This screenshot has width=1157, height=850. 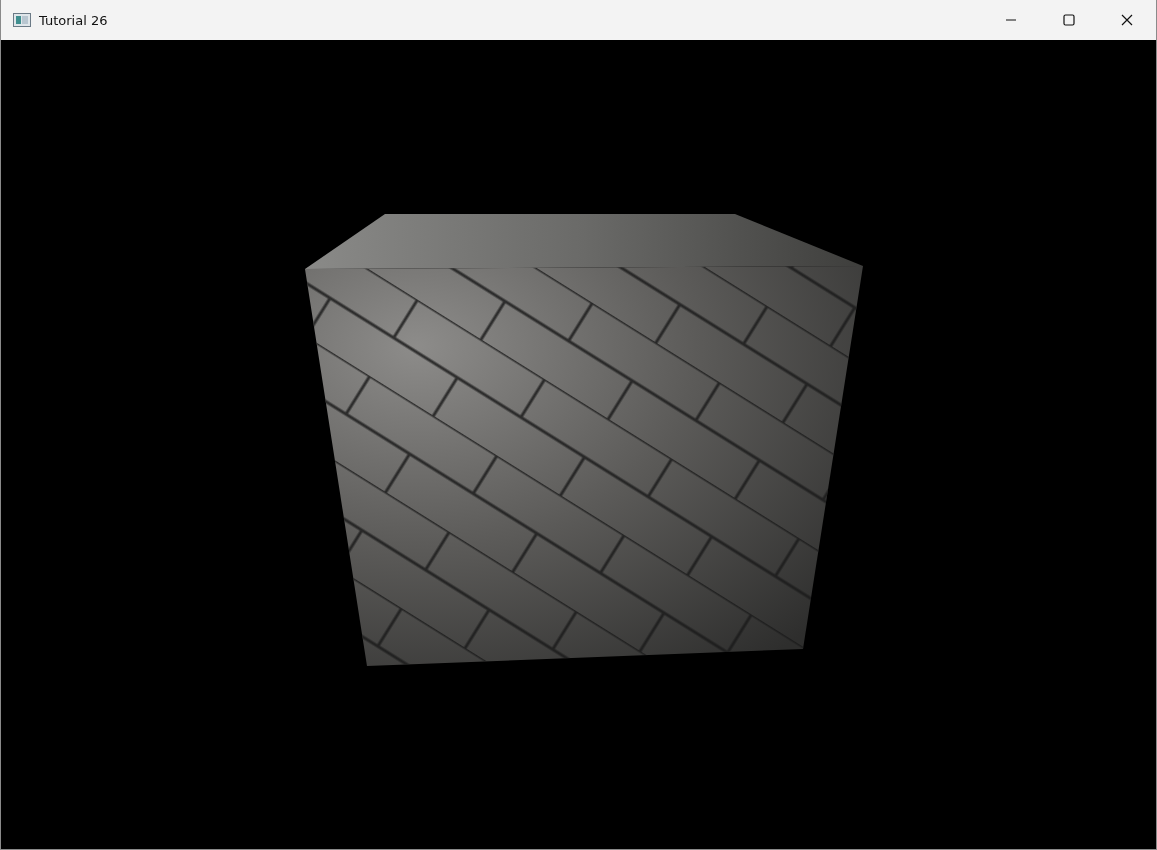 I want to click on maximize-icon, so click(x=1069, y=20).